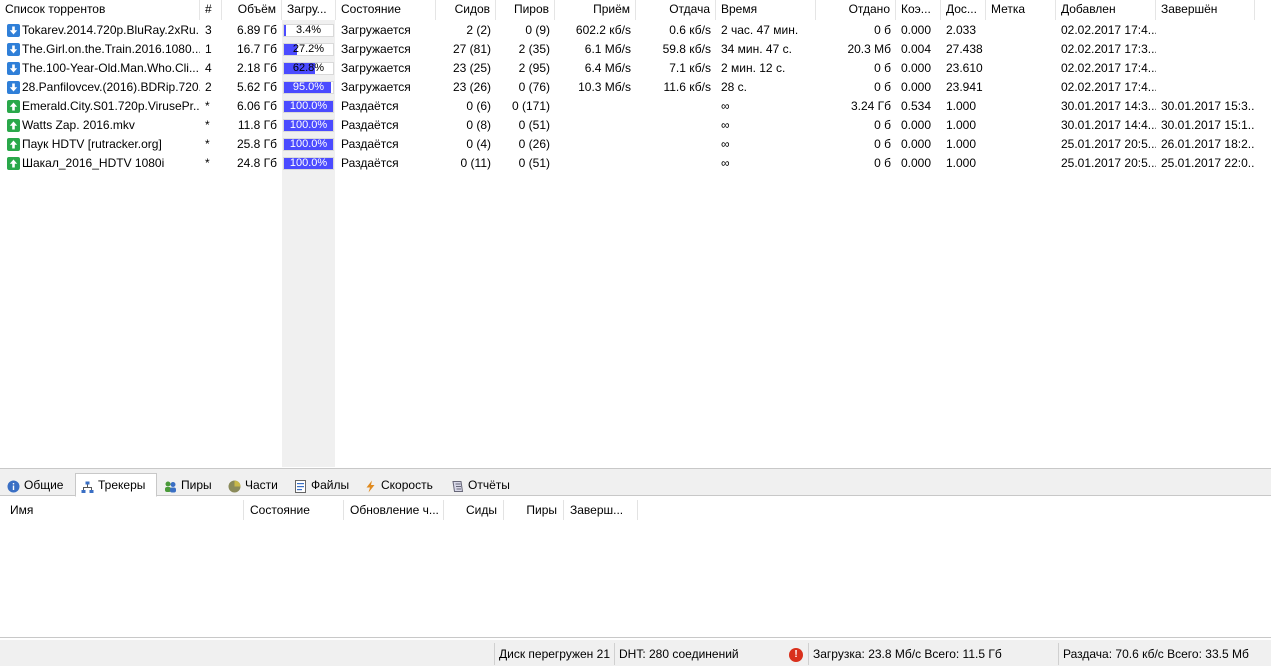 The image size is (1271, 666). What do you see at coordinates (534, 510) in the screenshot?
I see `tracker-column-peers: Пиры` at bounding box center [534, 510].